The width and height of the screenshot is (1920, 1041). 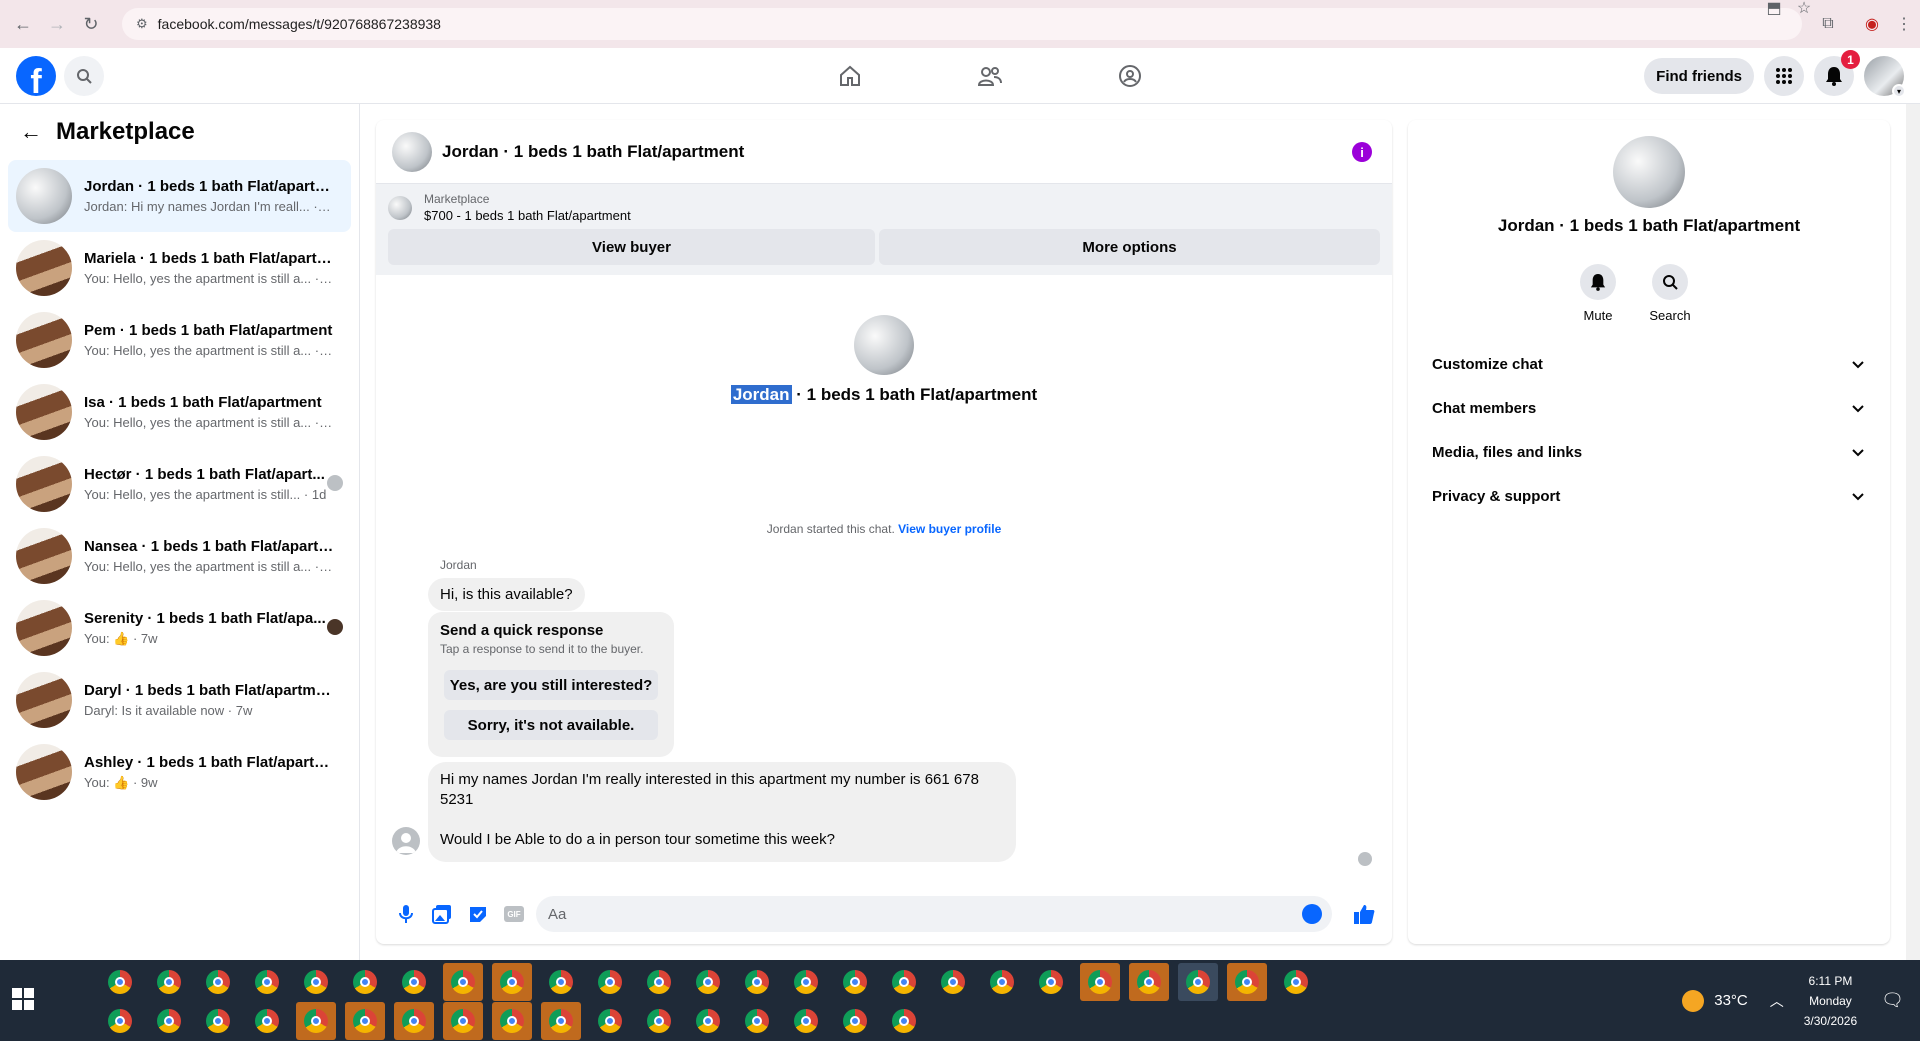 What do you see at coordinates (1649, 452) in the screenshot?
I see `media-files-section: Media, files and links` at bounding box center [1649, 452].